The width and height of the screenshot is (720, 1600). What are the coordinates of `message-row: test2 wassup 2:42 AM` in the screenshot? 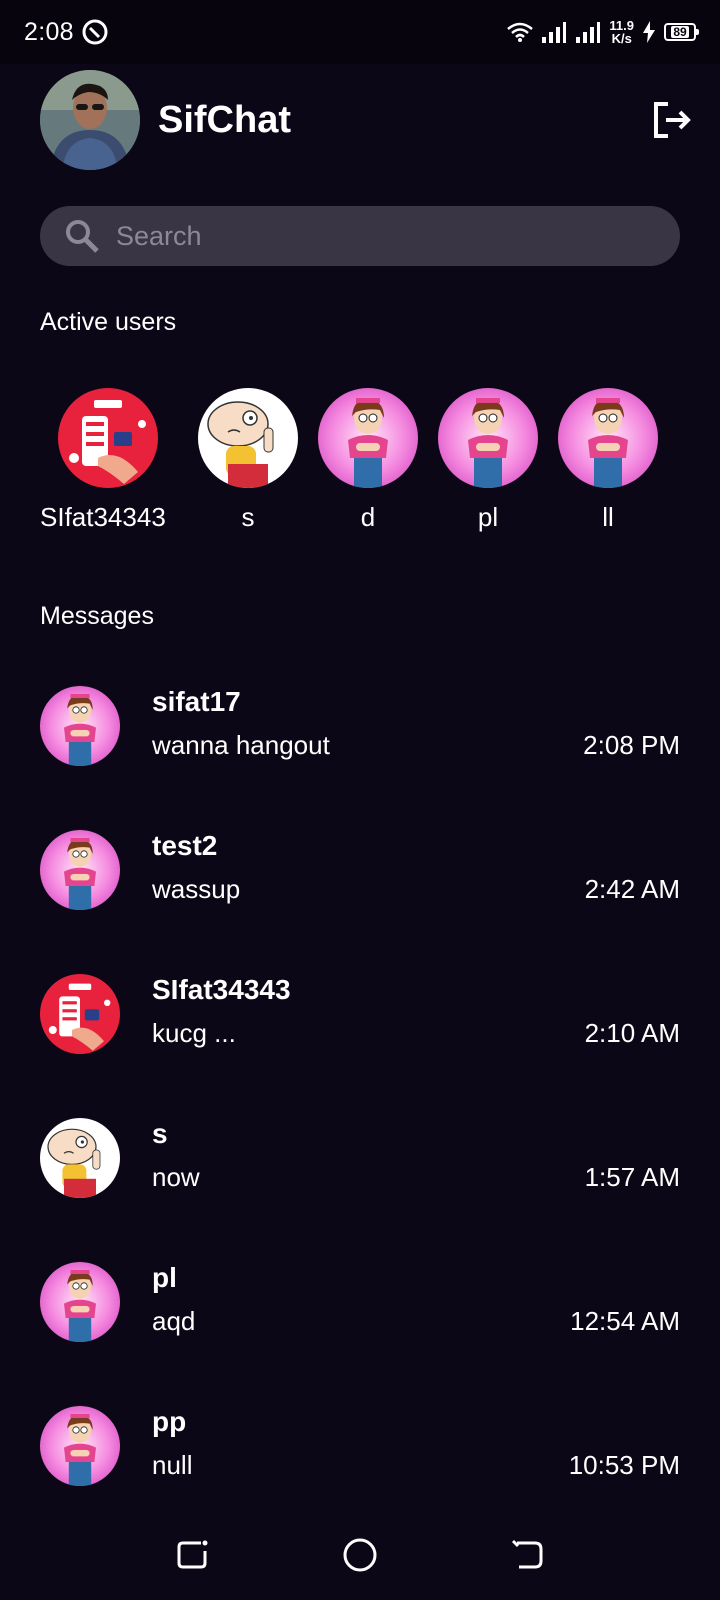 It's located at (360, 869).